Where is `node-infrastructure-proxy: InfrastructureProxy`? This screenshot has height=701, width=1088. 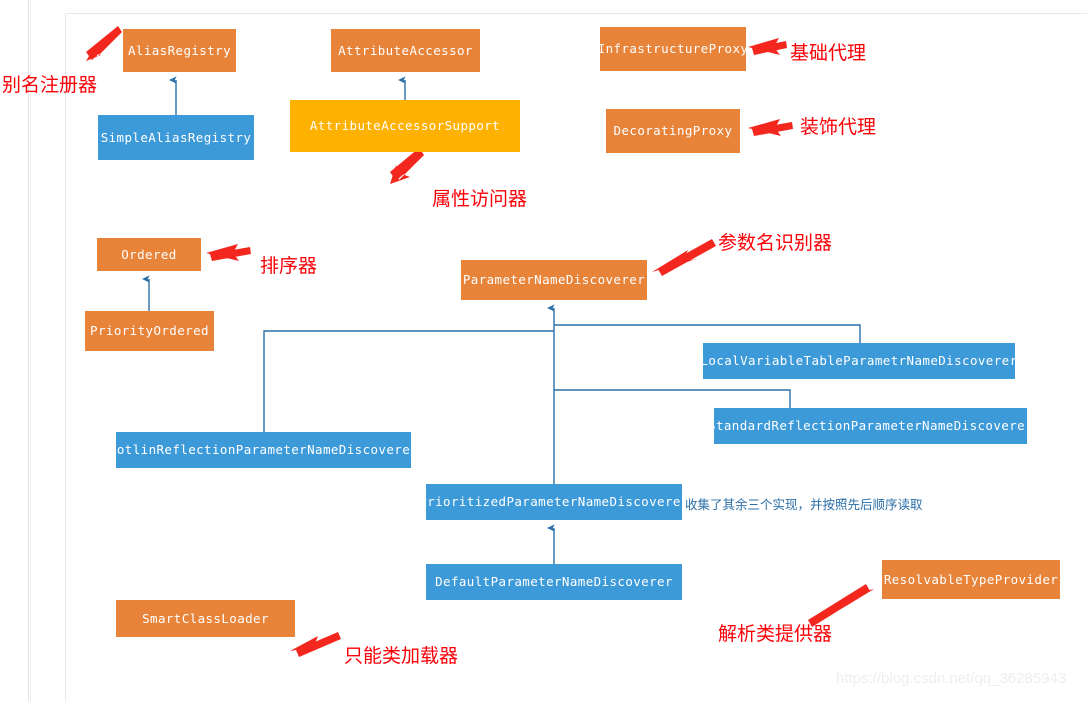 node-infrastructure-proxy: InfrastructureProxy is located at coordinates (673, 49).